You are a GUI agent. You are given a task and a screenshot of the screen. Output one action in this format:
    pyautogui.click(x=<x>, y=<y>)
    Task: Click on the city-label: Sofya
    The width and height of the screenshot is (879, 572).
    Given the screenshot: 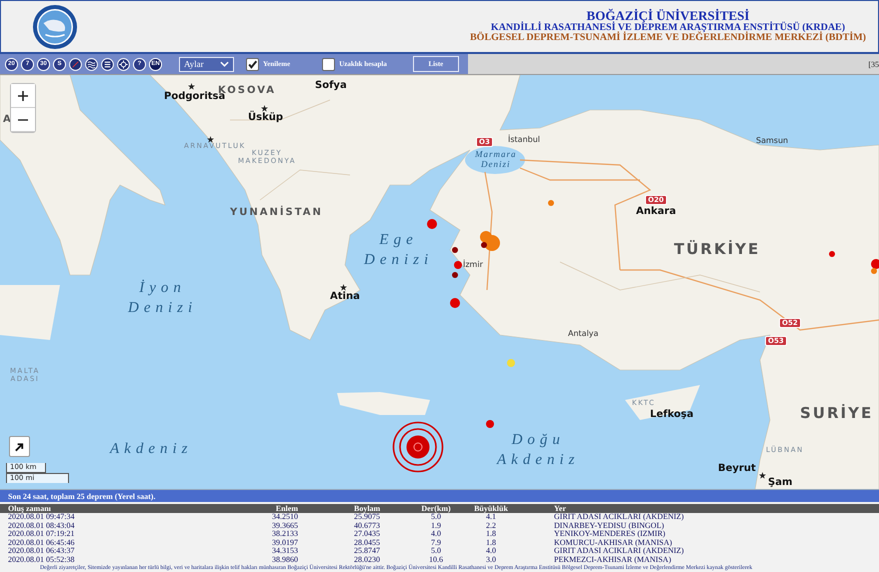 What is the action you would take?
    pyautogui.click(x=331, y=85)
    